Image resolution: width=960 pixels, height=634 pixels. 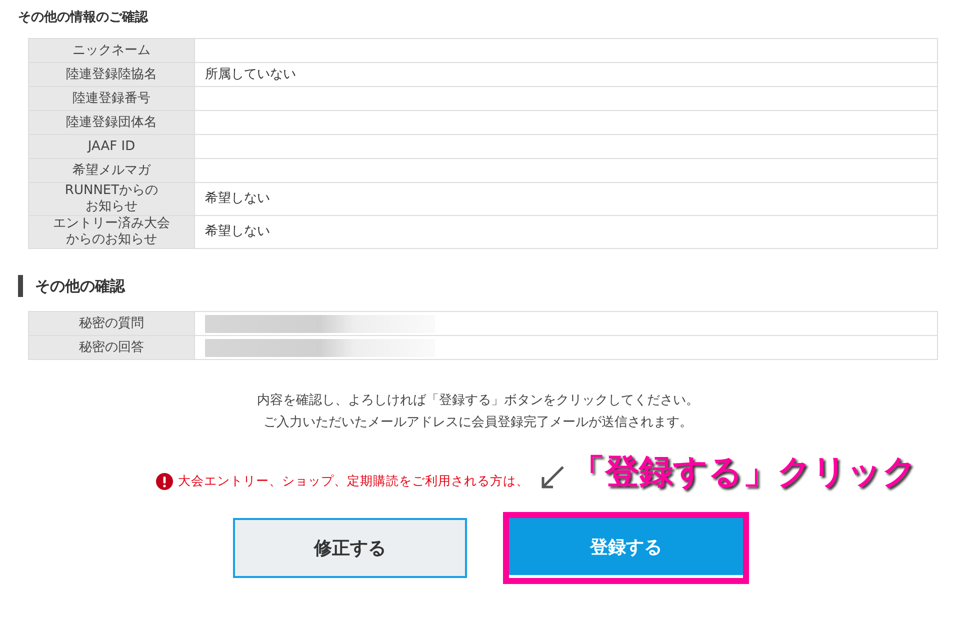 What do you see at coordinates (111, 191) in the screenshot?
I see `row-label: RUNNETからの` at bounding box center [111, 191].